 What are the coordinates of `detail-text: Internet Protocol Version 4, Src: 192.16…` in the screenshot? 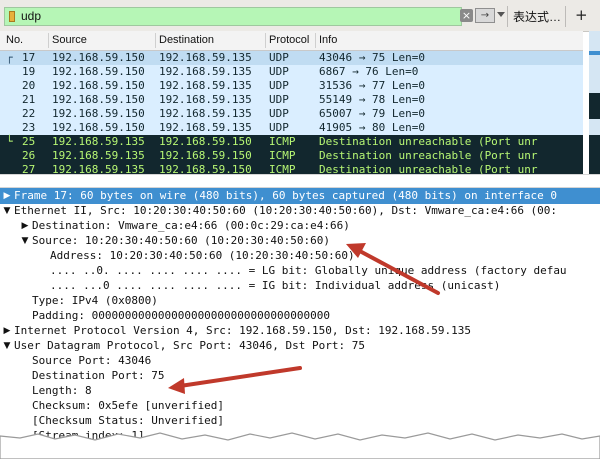 It's located at (242, 330).